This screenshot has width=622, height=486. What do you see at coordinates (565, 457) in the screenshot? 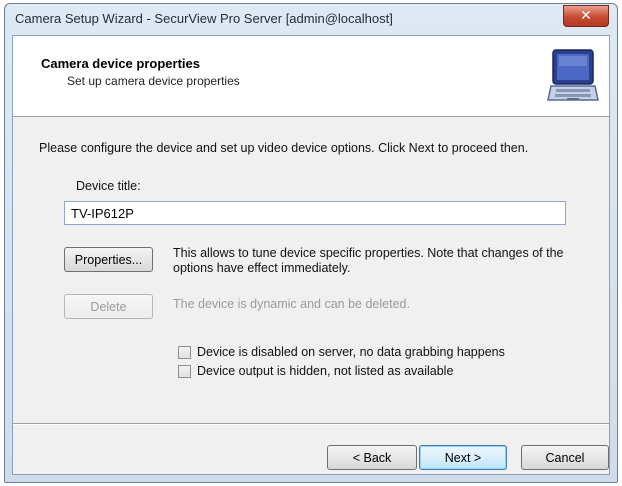
I see `cancel-button: Cancel` at bounding box center [565, 457].